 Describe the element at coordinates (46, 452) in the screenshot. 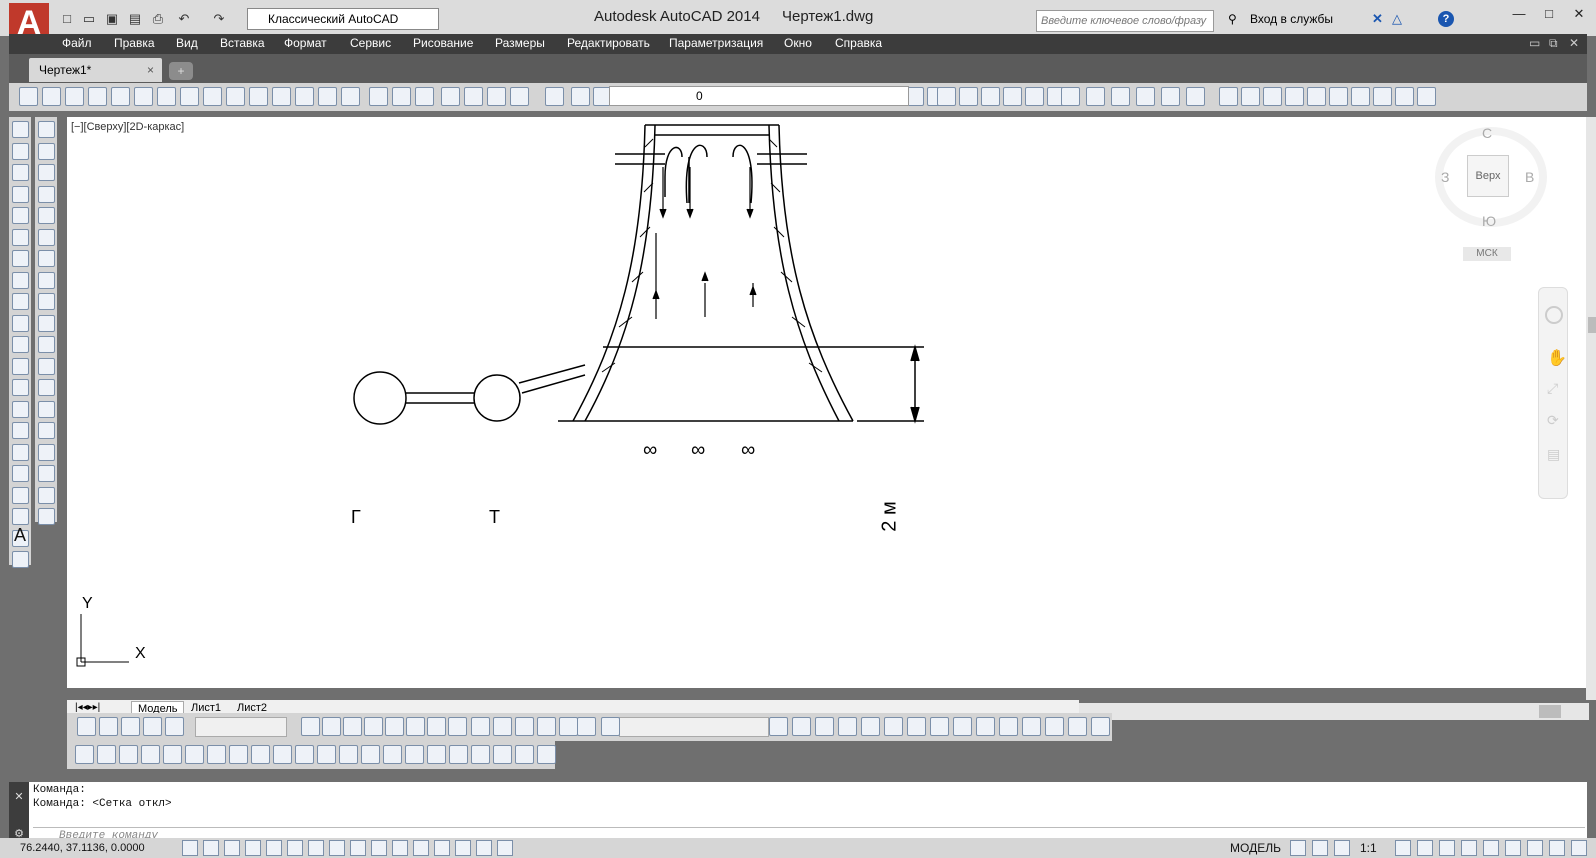

I see `modify-tool-16-icon` at that location.